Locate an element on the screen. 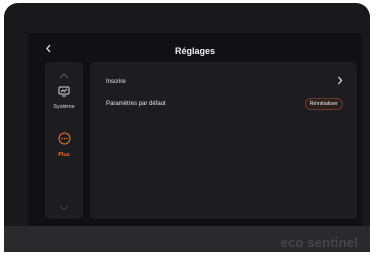  scroll-down-button is located at coordinates (64, 207).